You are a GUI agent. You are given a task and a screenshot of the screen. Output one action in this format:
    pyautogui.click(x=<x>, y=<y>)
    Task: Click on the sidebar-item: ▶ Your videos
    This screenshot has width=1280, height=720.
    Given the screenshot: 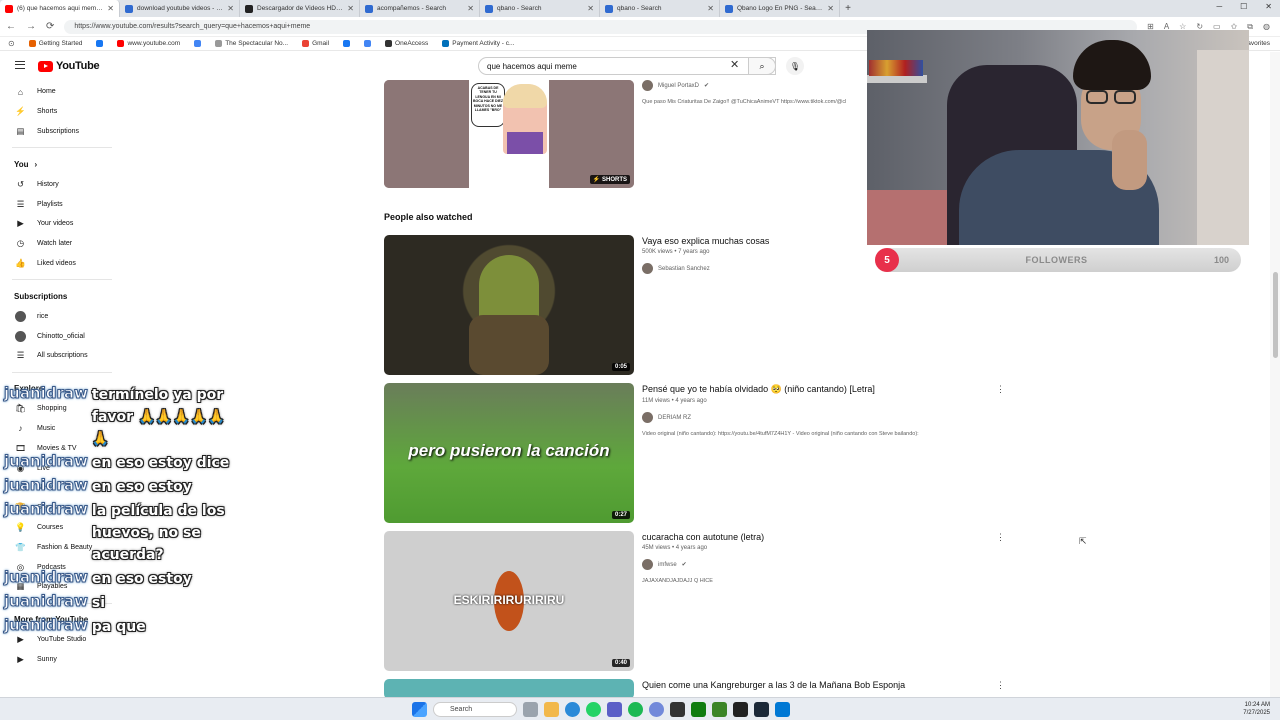 What is the action you would take?
    pyautogui.click(x=60, y=224)
    